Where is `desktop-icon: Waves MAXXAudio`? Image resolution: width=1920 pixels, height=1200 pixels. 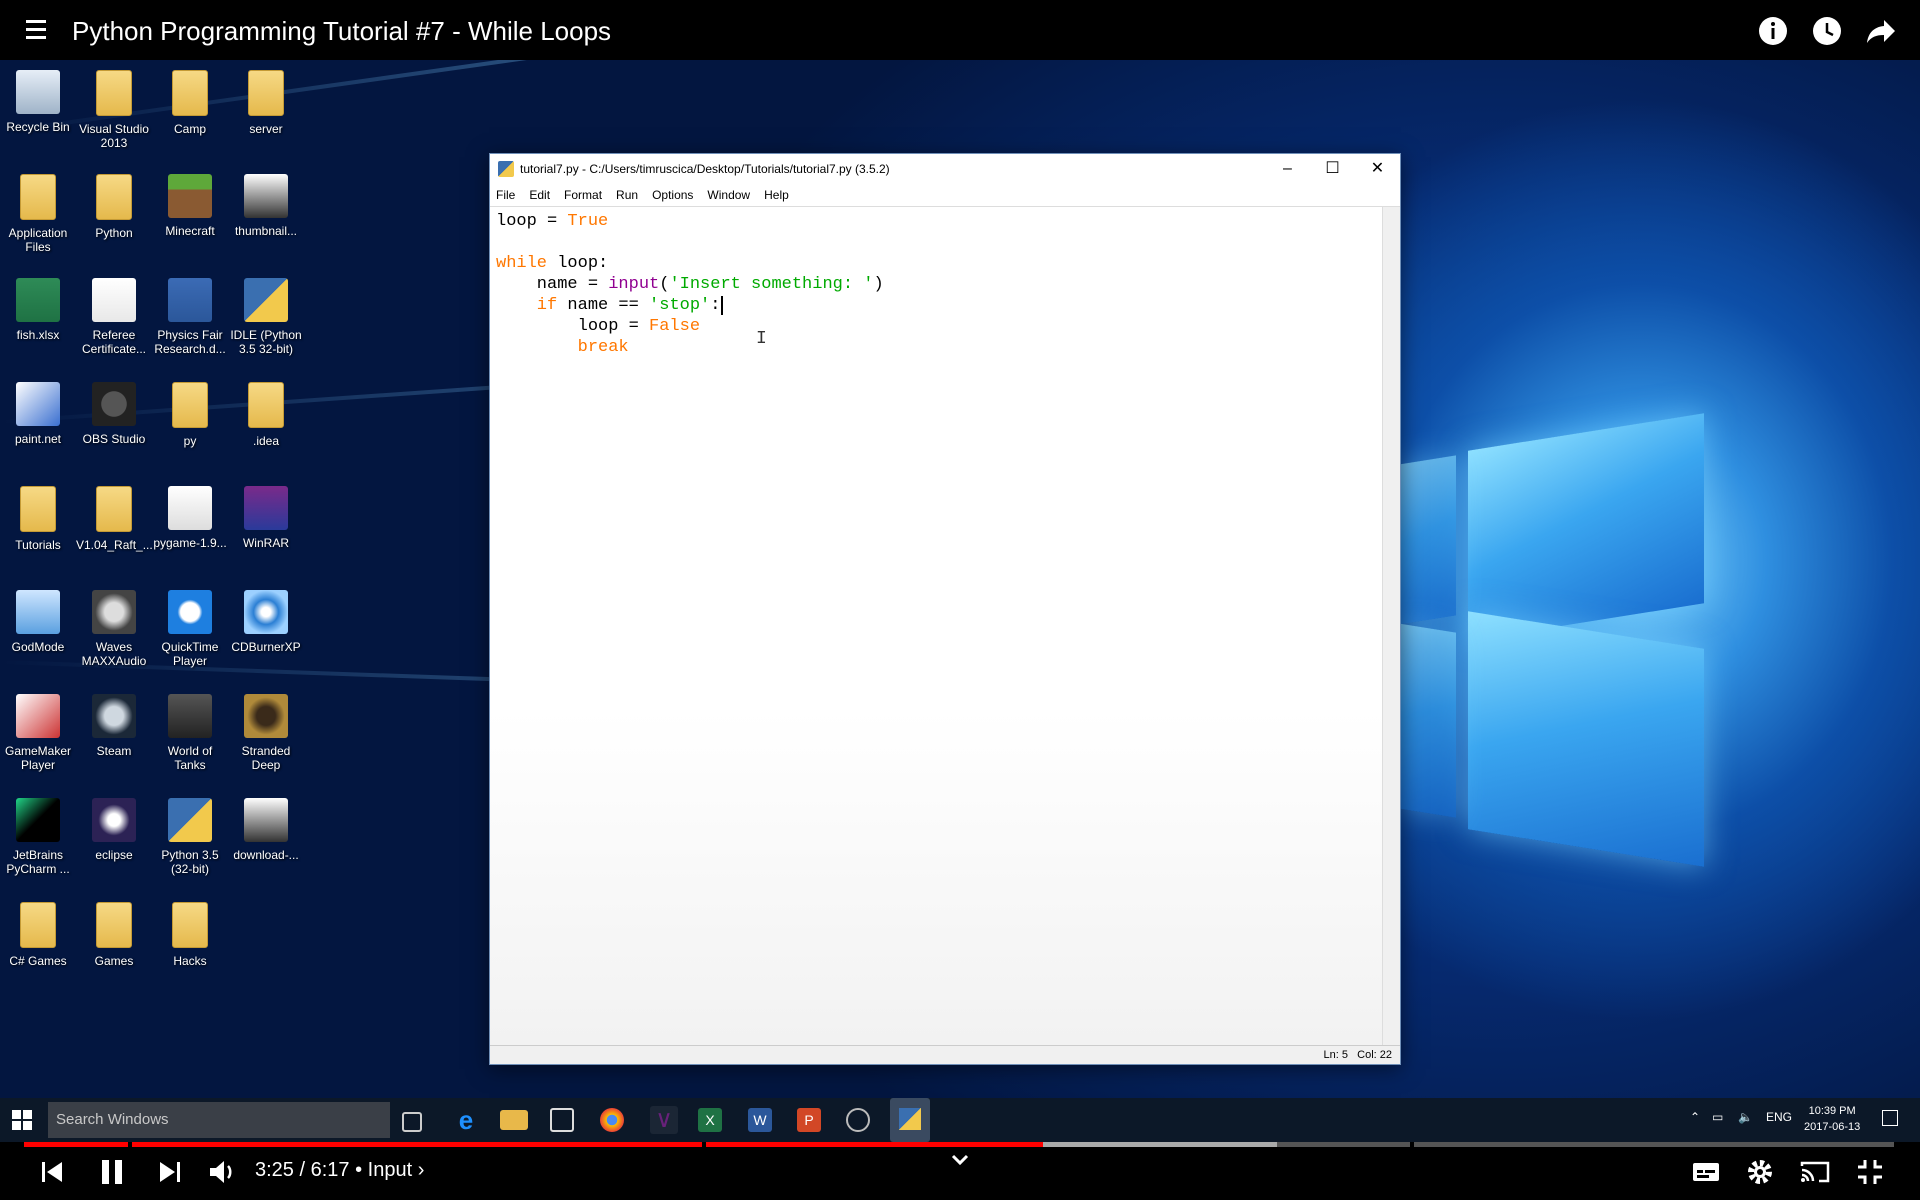 desktop-icon: Waves MAXXAudio is located at coordinates (114, 629).